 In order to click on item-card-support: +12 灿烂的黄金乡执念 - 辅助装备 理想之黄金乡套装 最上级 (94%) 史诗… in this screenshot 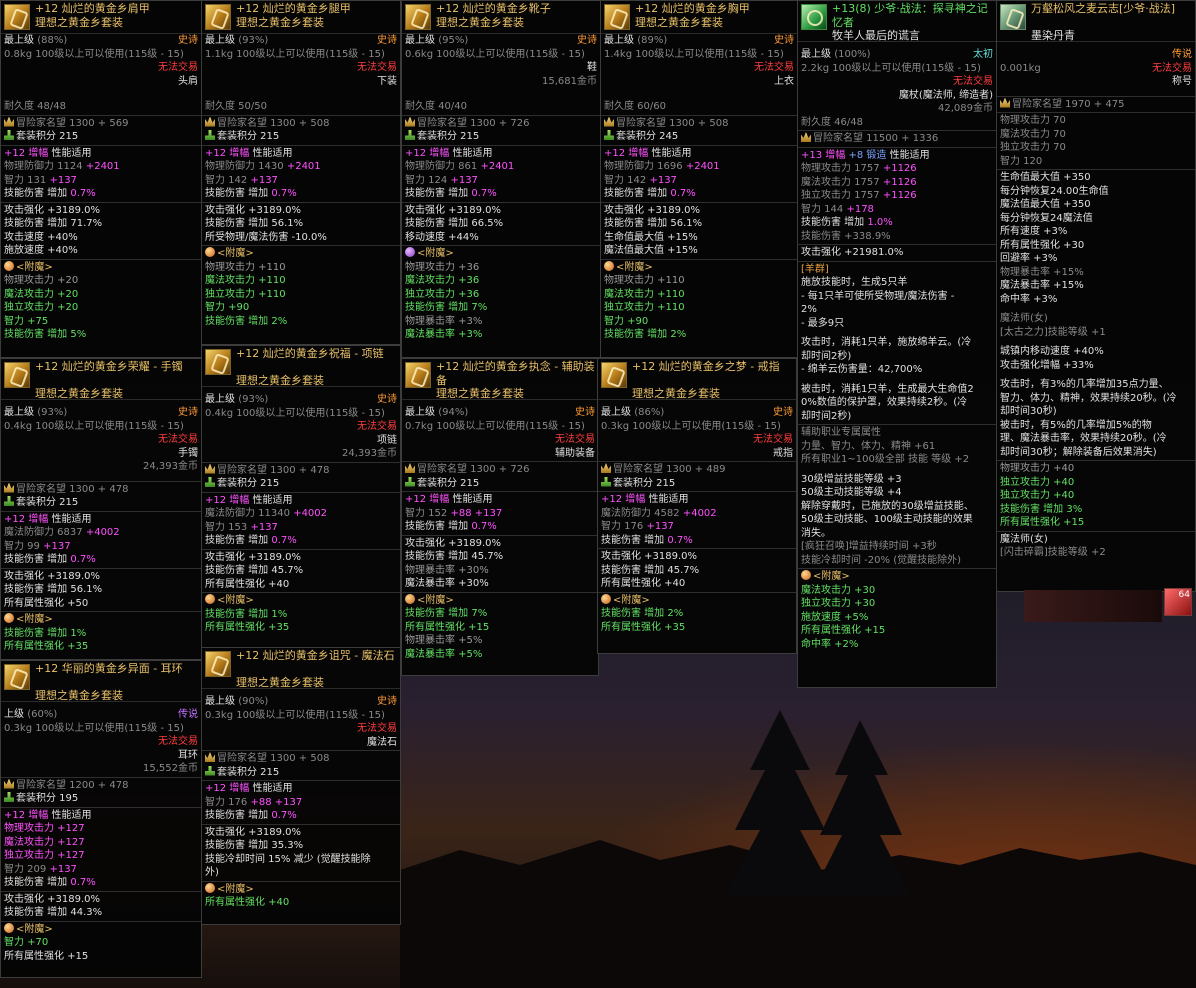, I will do `click(500, 517)`.